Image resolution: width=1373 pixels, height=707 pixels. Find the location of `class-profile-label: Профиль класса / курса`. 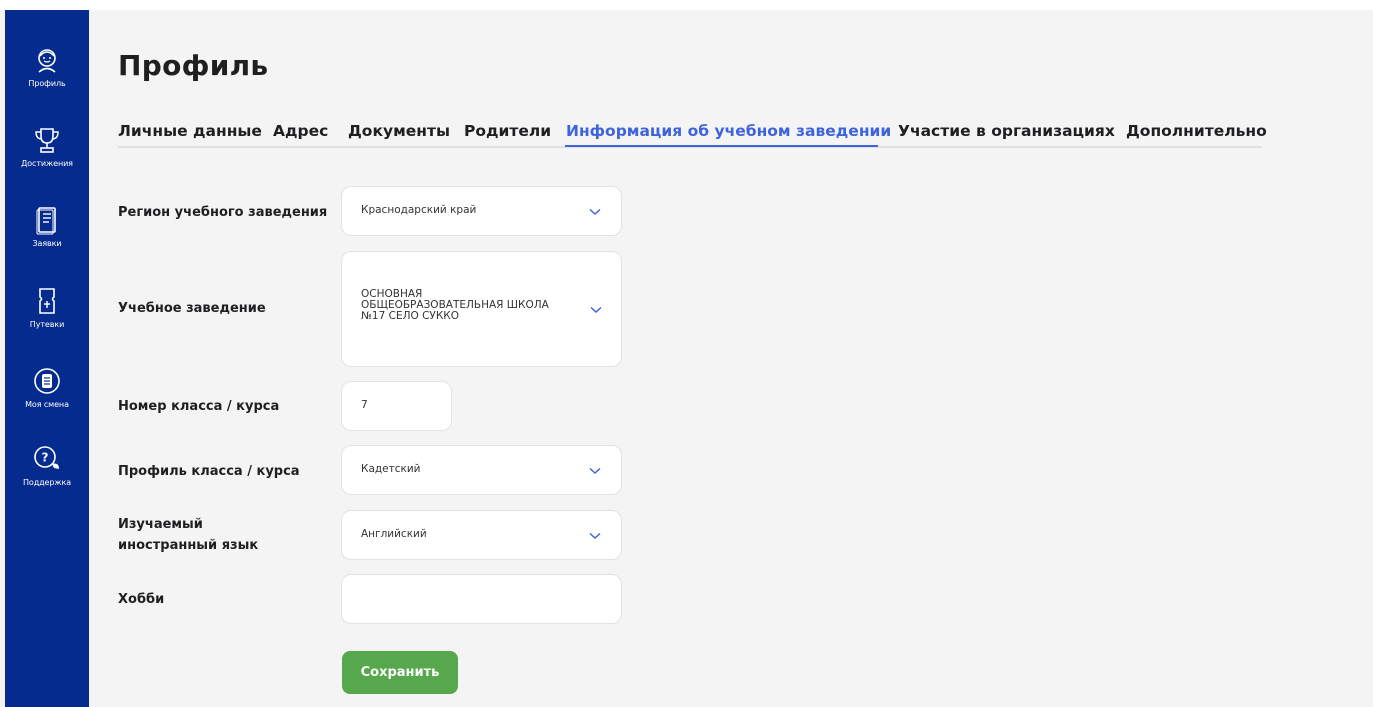

class-profile-label: Профиль класса / курса is located at coordinates (209, 471).